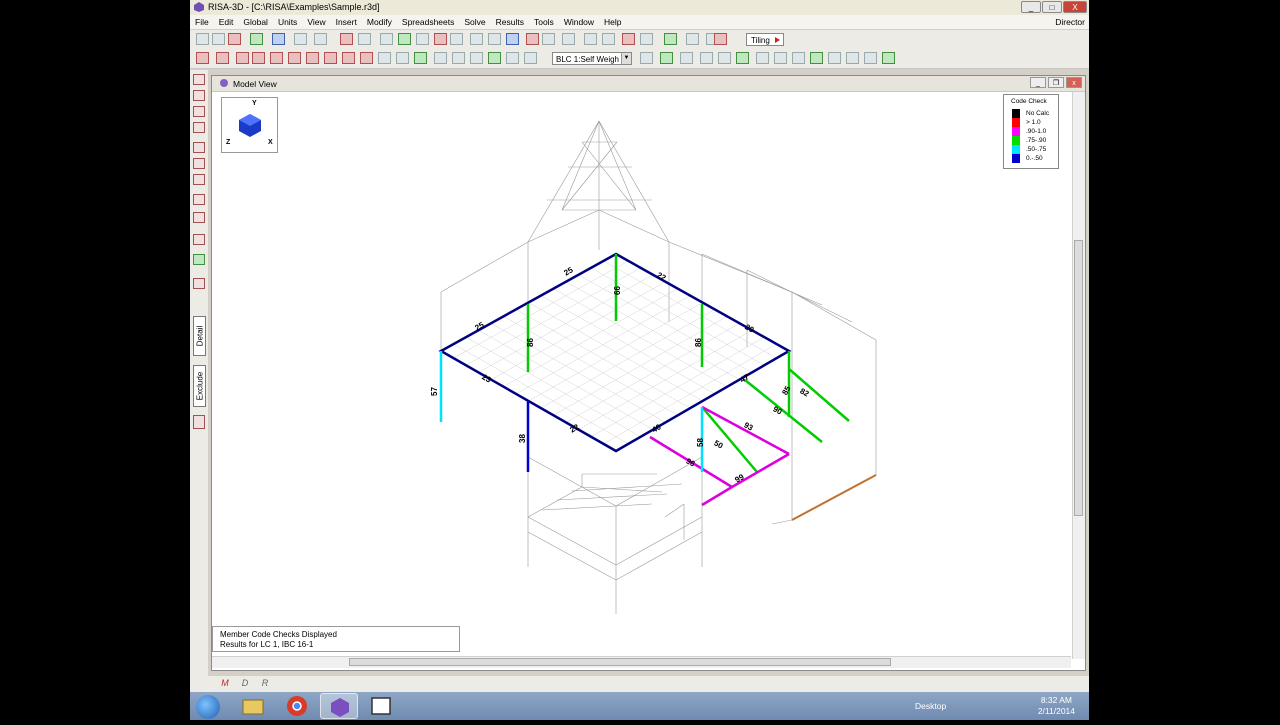  What do you see at coordinates (1031, 7) in the screenshot?
I see `minimize-button: _` at bounding box center [1031, 7].